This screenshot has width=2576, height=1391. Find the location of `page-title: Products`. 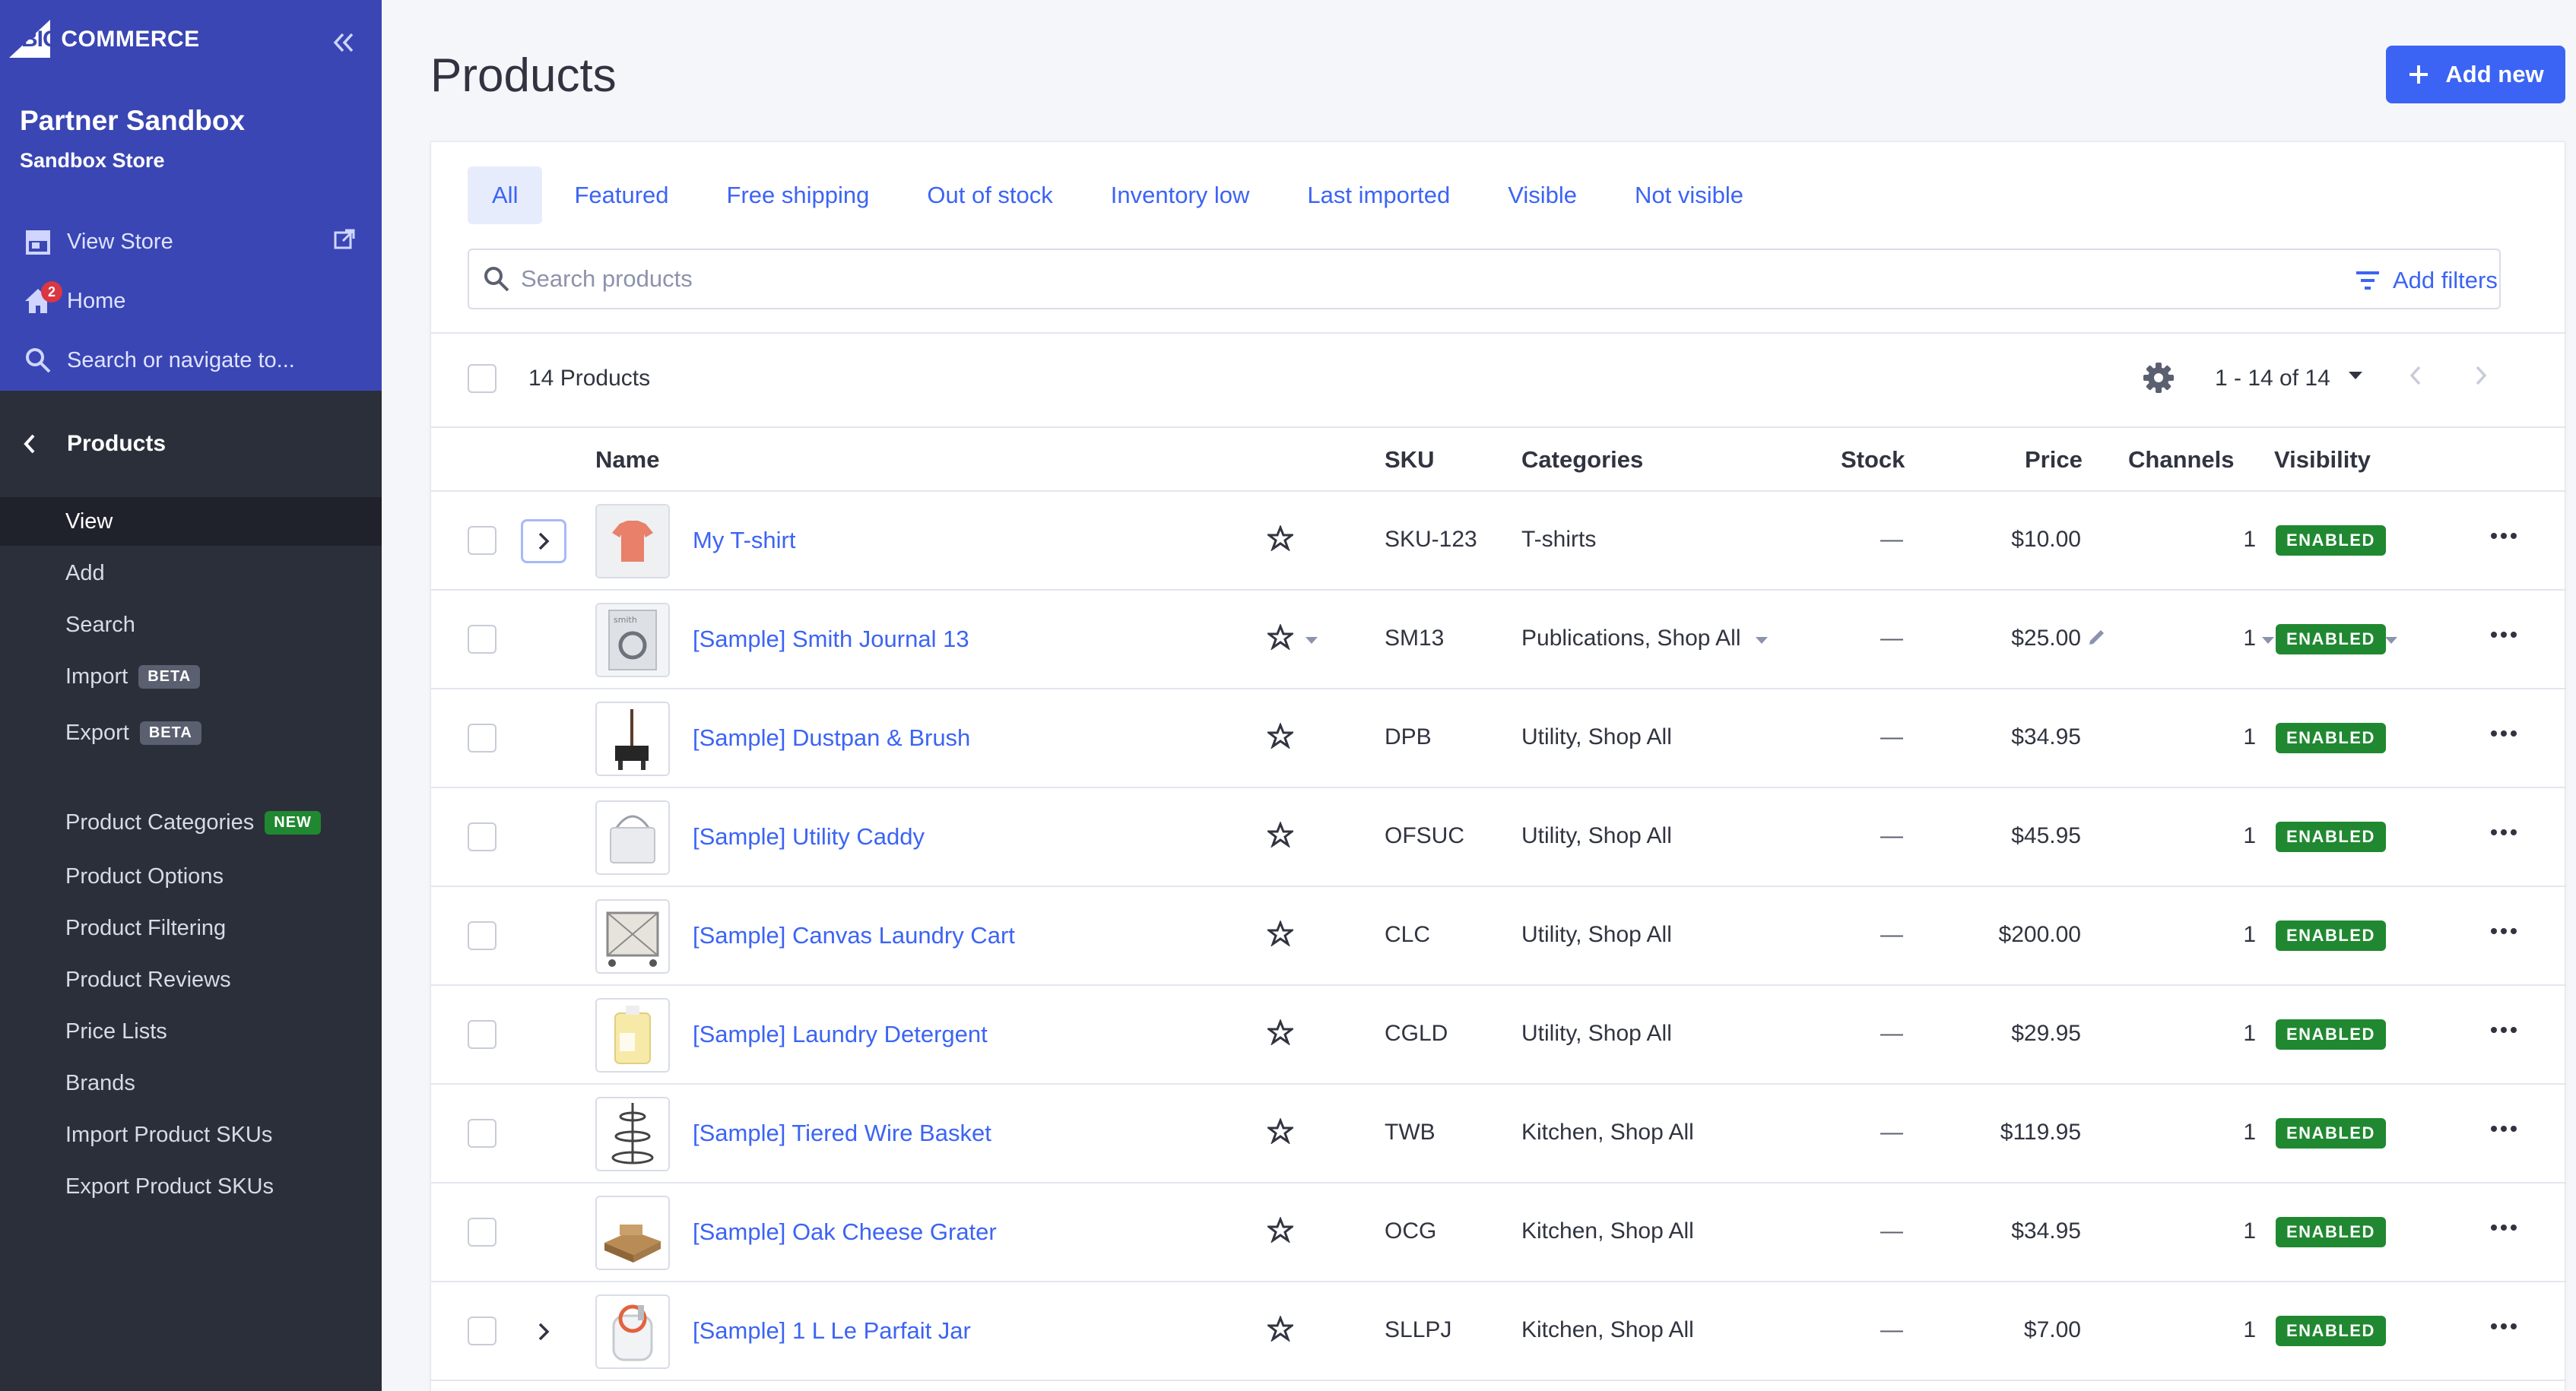

page-title: Products is located at coordinates (523, 76).